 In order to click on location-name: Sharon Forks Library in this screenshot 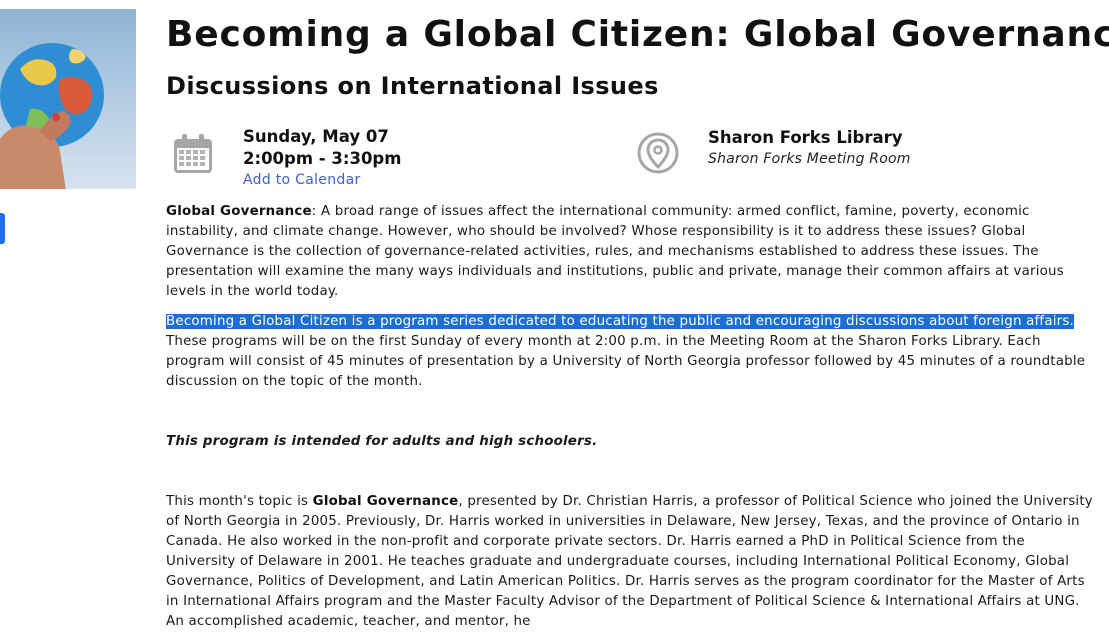, I will do `click(805, 137)`.